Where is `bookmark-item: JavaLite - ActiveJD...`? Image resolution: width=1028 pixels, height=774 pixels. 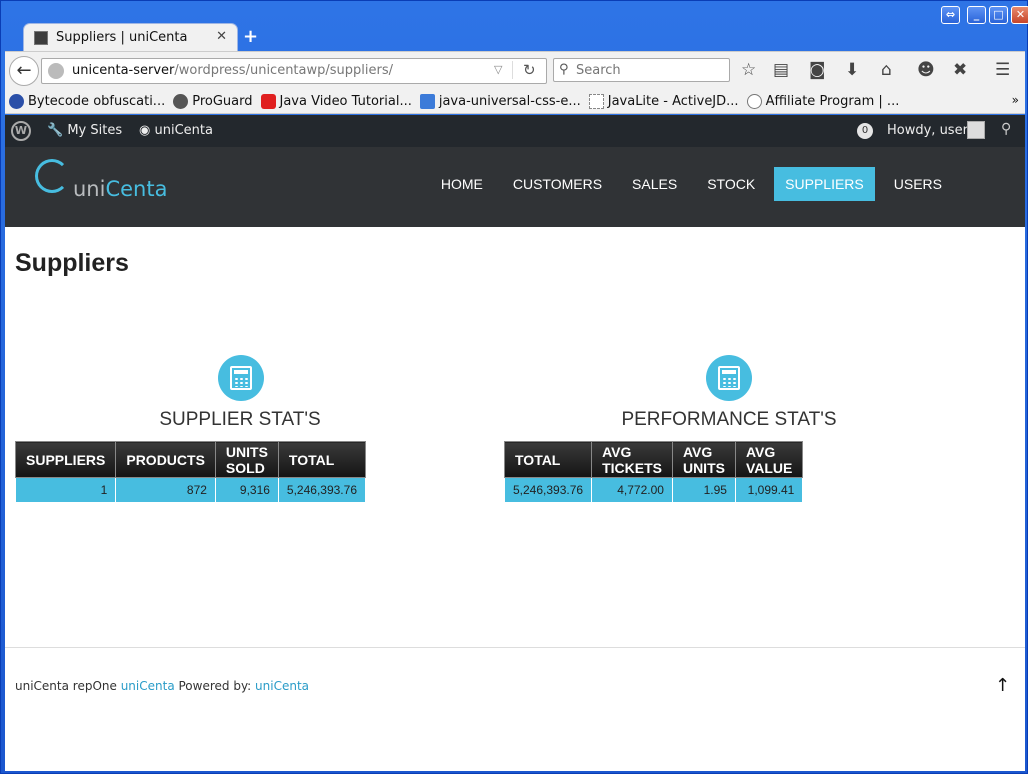 bookmark-item: JavaLite - ActiveJD... is located at coordinates (663, 101).